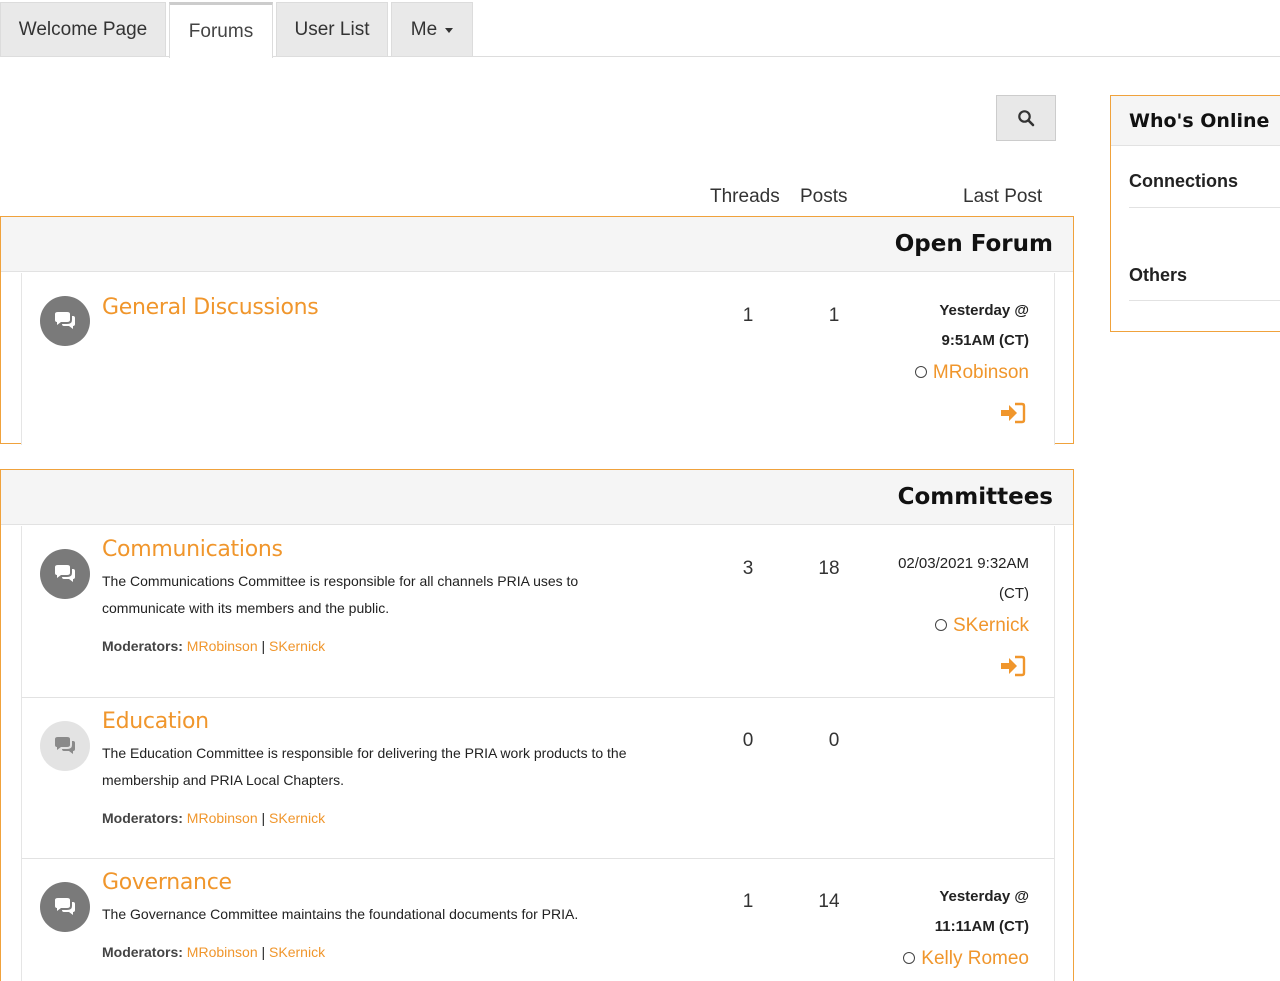  I want to click on thread-count: 3, so click(748, 568).